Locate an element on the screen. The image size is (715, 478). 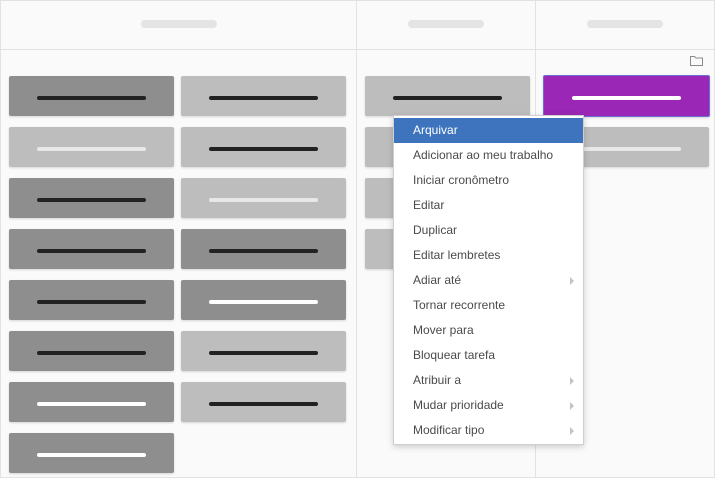
menu-item-label: Iniciar cronômetro is located at coordinates (461, 180).